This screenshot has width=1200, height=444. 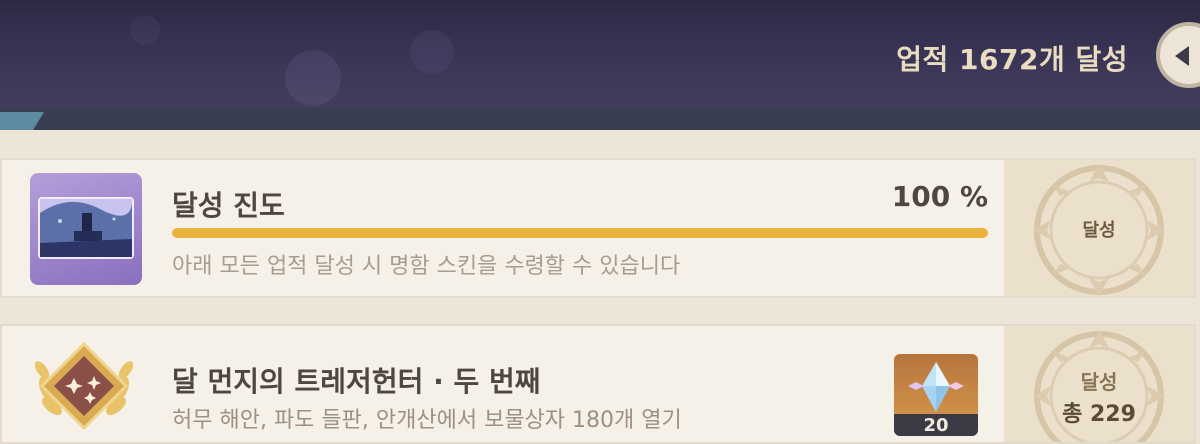 I want to click on achievement-title: 달 먼지의 트레저헌터 · 두 번째, so click(x=356, y=381).